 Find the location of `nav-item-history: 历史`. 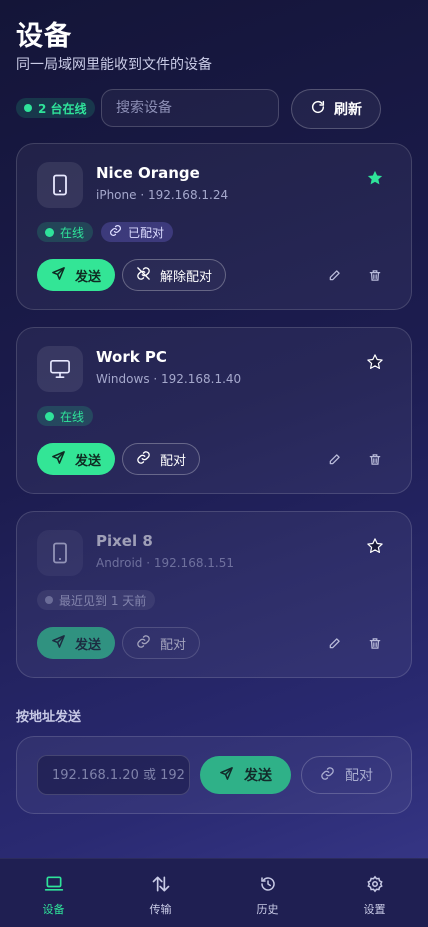

nav-item-history: 历史 is located at coordinates (267, 893).